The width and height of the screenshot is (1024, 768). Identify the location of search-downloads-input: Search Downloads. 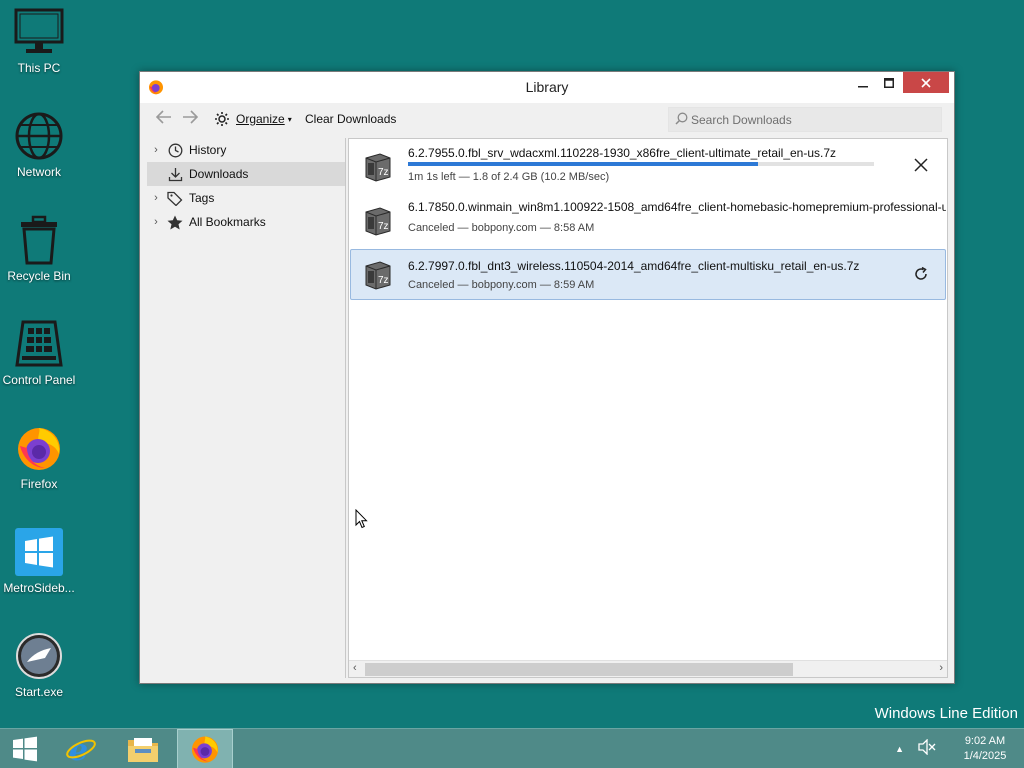
(805, 119).